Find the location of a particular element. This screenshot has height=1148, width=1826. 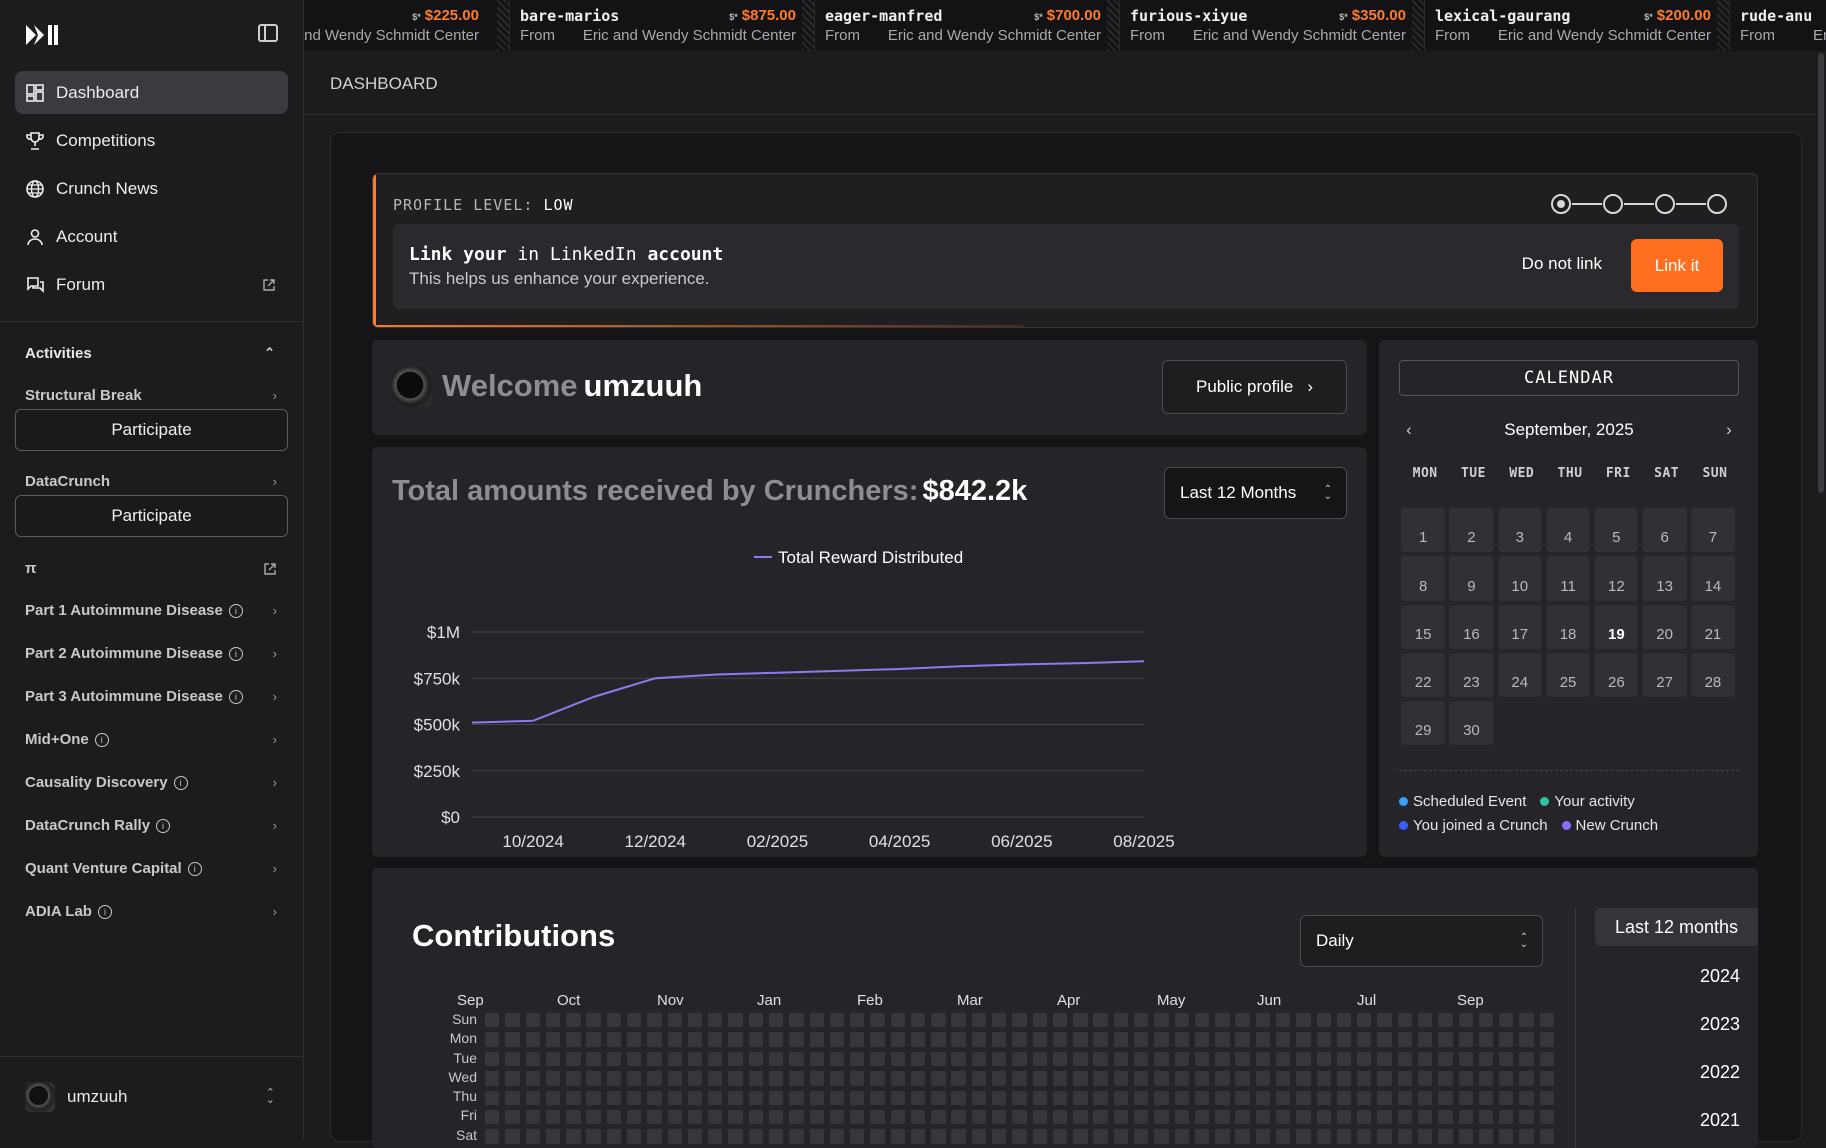

calendar-day: 6 is located at coordinates (1664, 530).